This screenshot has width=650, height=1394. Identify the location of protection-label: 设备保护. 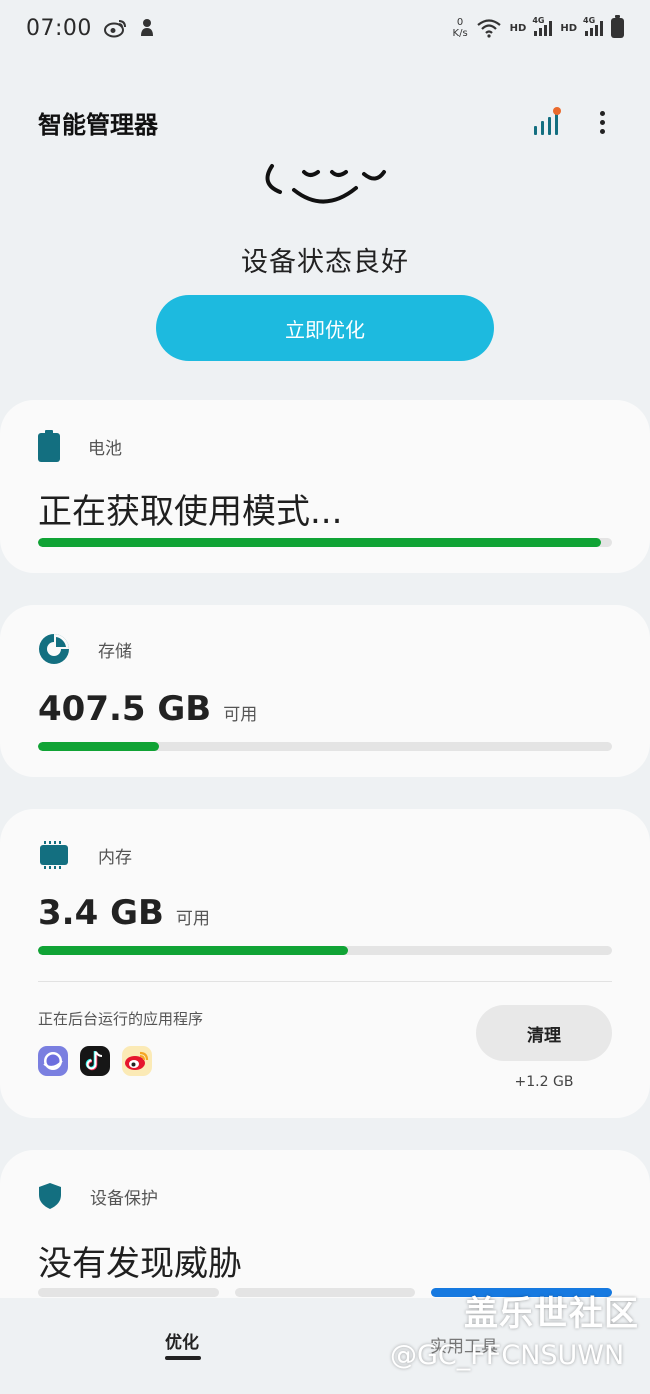
(124, 1198).